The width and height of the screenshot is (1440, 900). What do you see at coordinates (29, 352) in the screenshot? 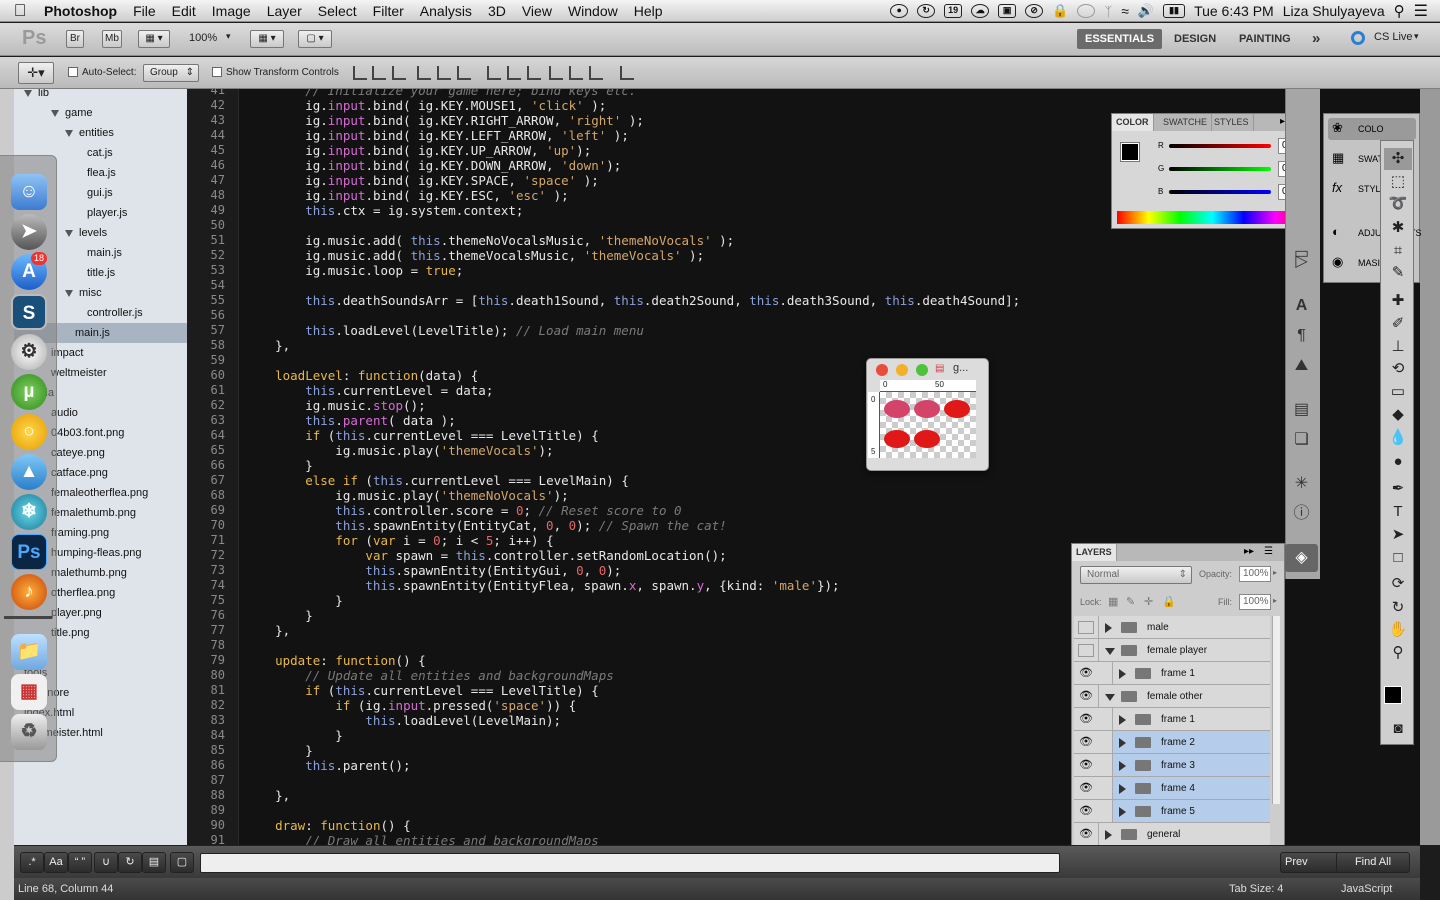
I see `cyberduck-icon: ⚙` at bounding box center [29, 352].